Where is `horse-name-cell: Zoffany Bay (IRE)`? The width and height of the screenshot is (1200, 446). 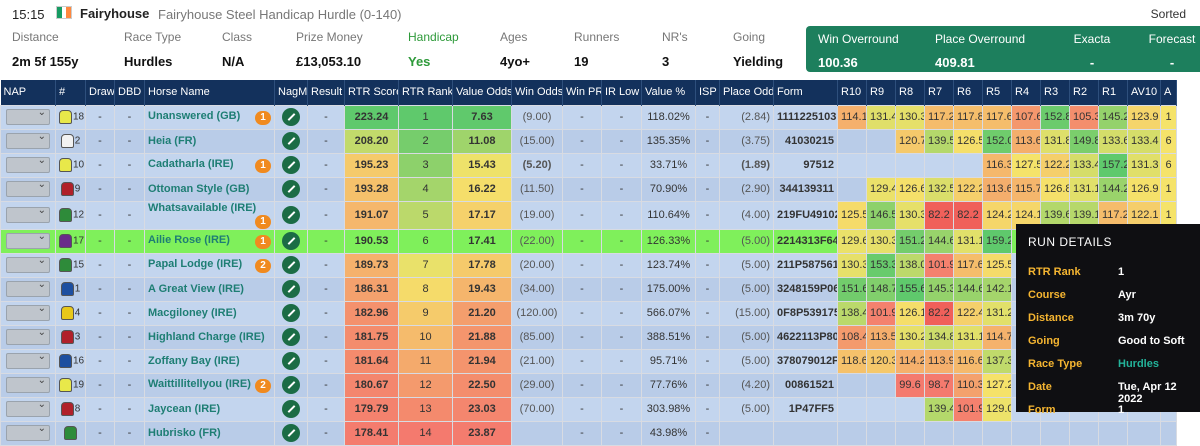 horse-name-cell: Zoffany Bay (IRE) is located at coordinates (209, 361).